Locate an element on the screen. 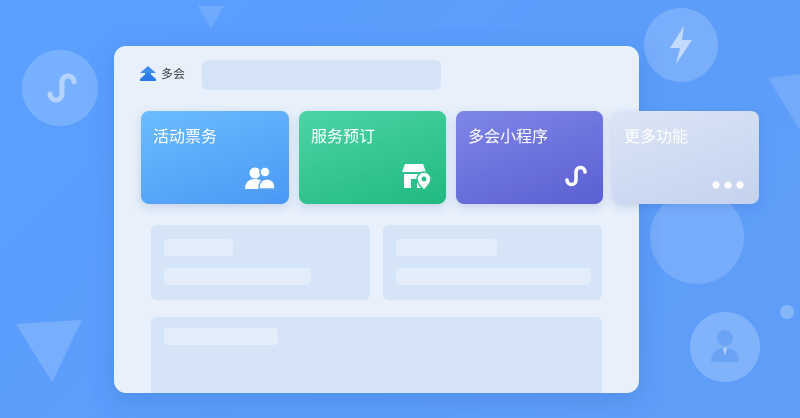  bg-user-circle is located at coordinates (725, 347).